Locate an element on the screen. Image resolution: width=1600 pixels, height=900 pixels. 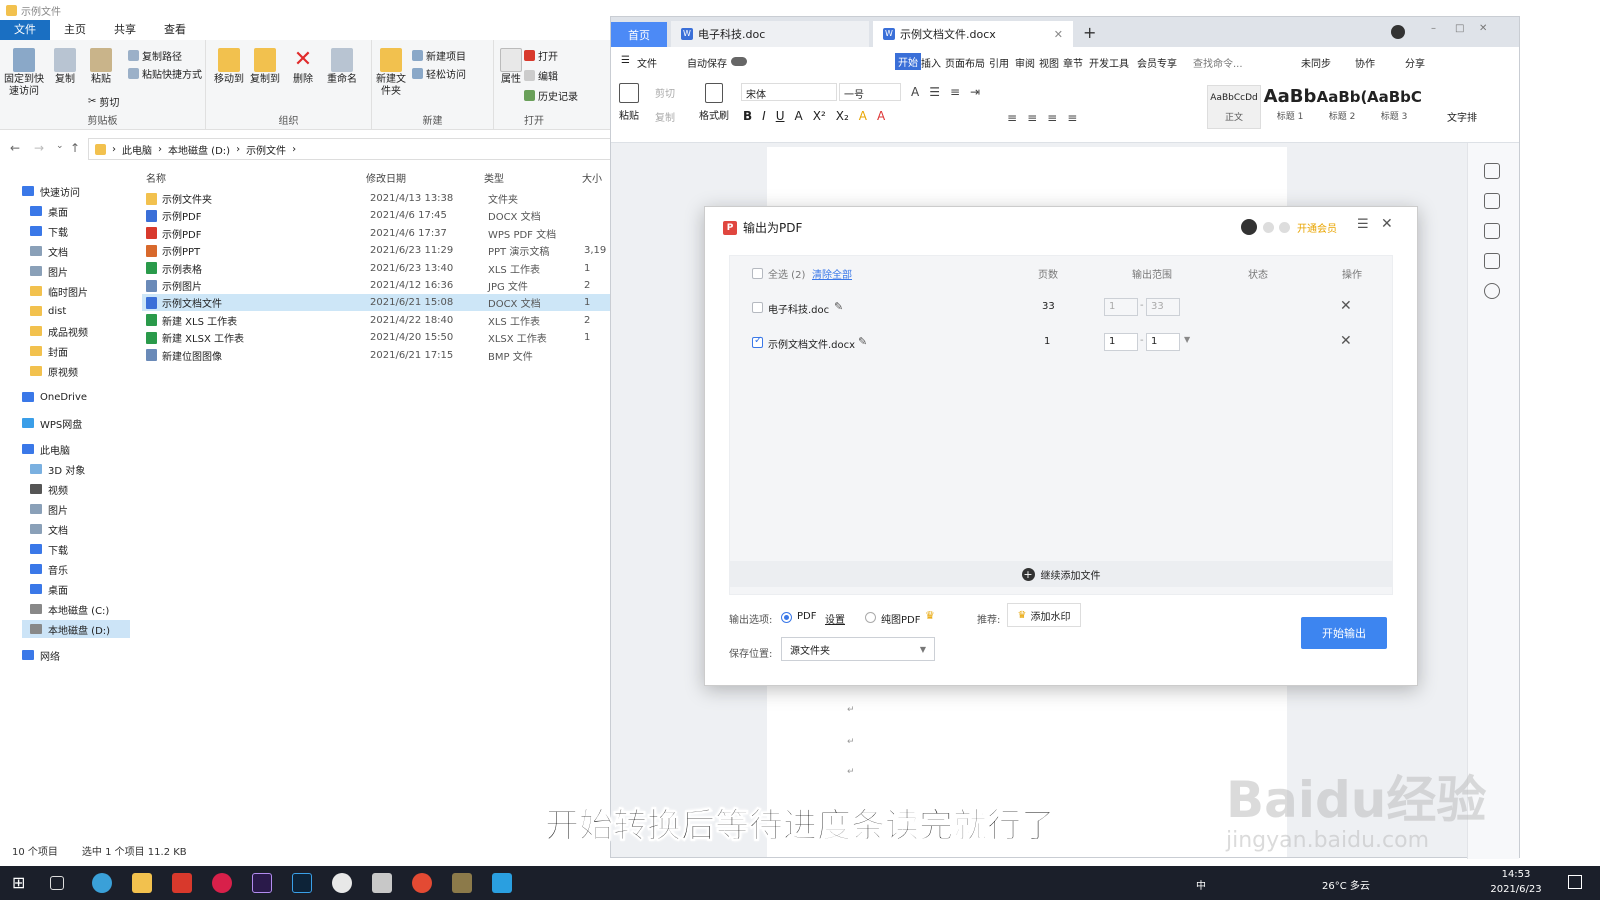
chevron-down-icon: ▼ is located at coordinates (1187, 339).